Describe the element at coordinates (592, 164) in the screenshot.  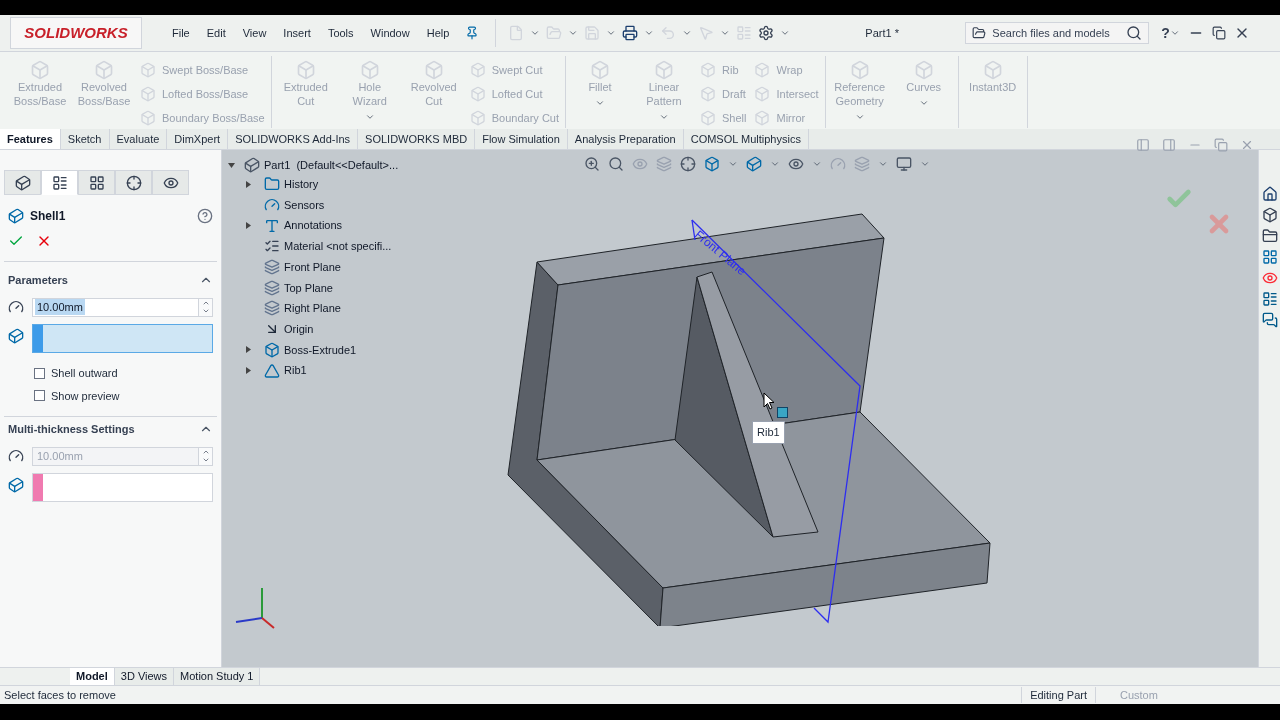
I see `zoom-icon` at that location.